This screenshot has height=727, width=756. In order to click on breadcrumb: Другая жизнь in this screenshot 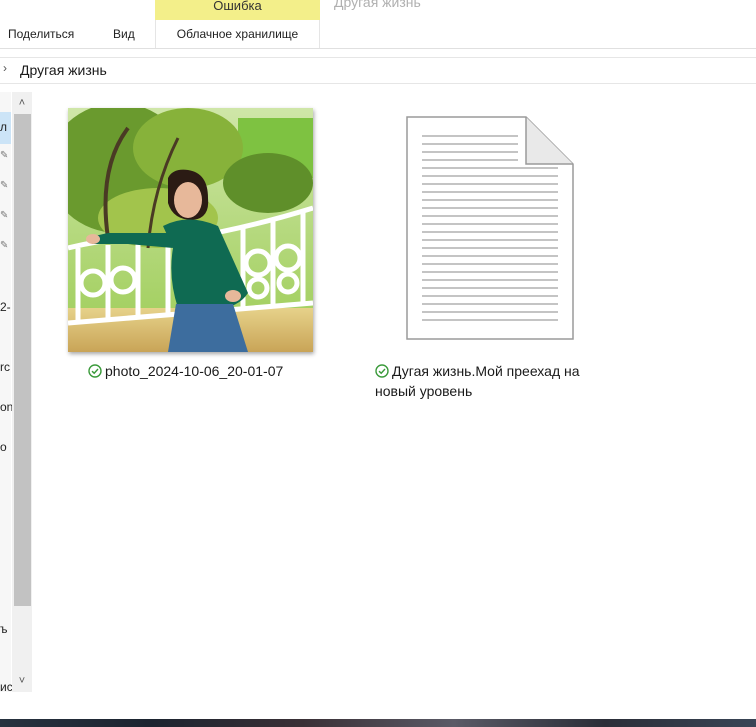, I will do `click(63, 70)`.